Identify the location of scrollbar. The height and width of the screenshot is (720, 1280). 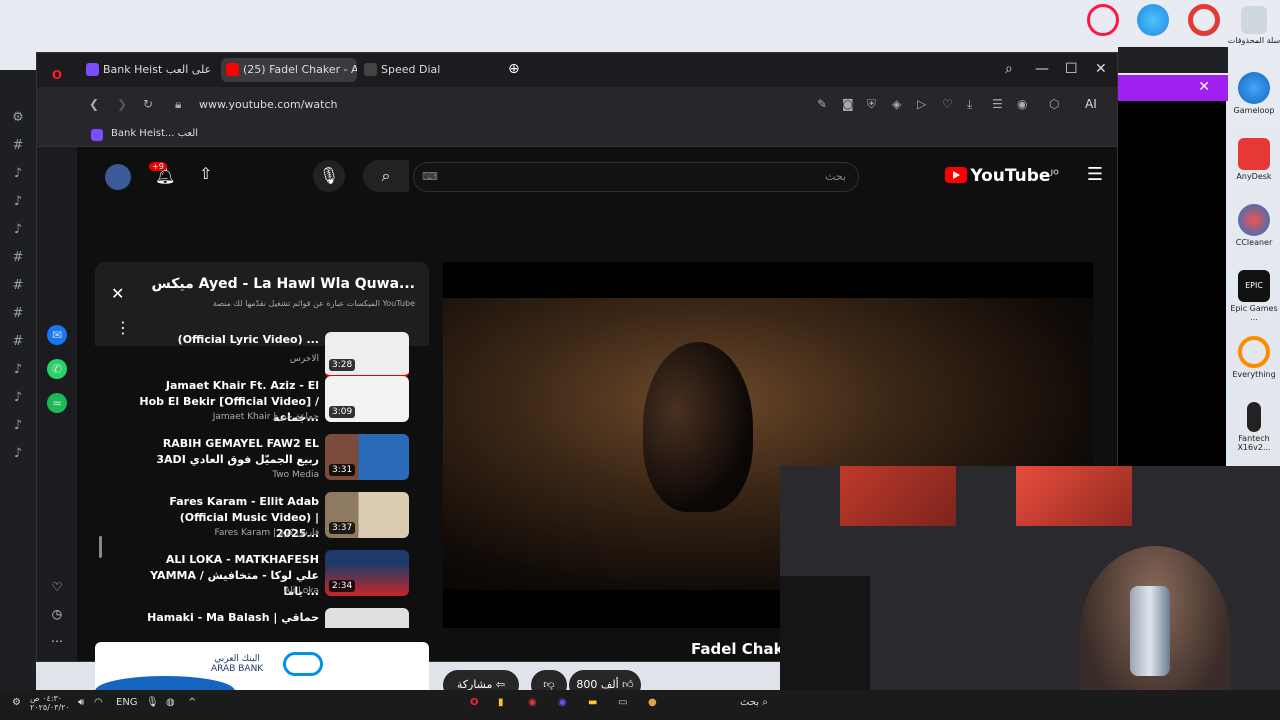
(100, 547).